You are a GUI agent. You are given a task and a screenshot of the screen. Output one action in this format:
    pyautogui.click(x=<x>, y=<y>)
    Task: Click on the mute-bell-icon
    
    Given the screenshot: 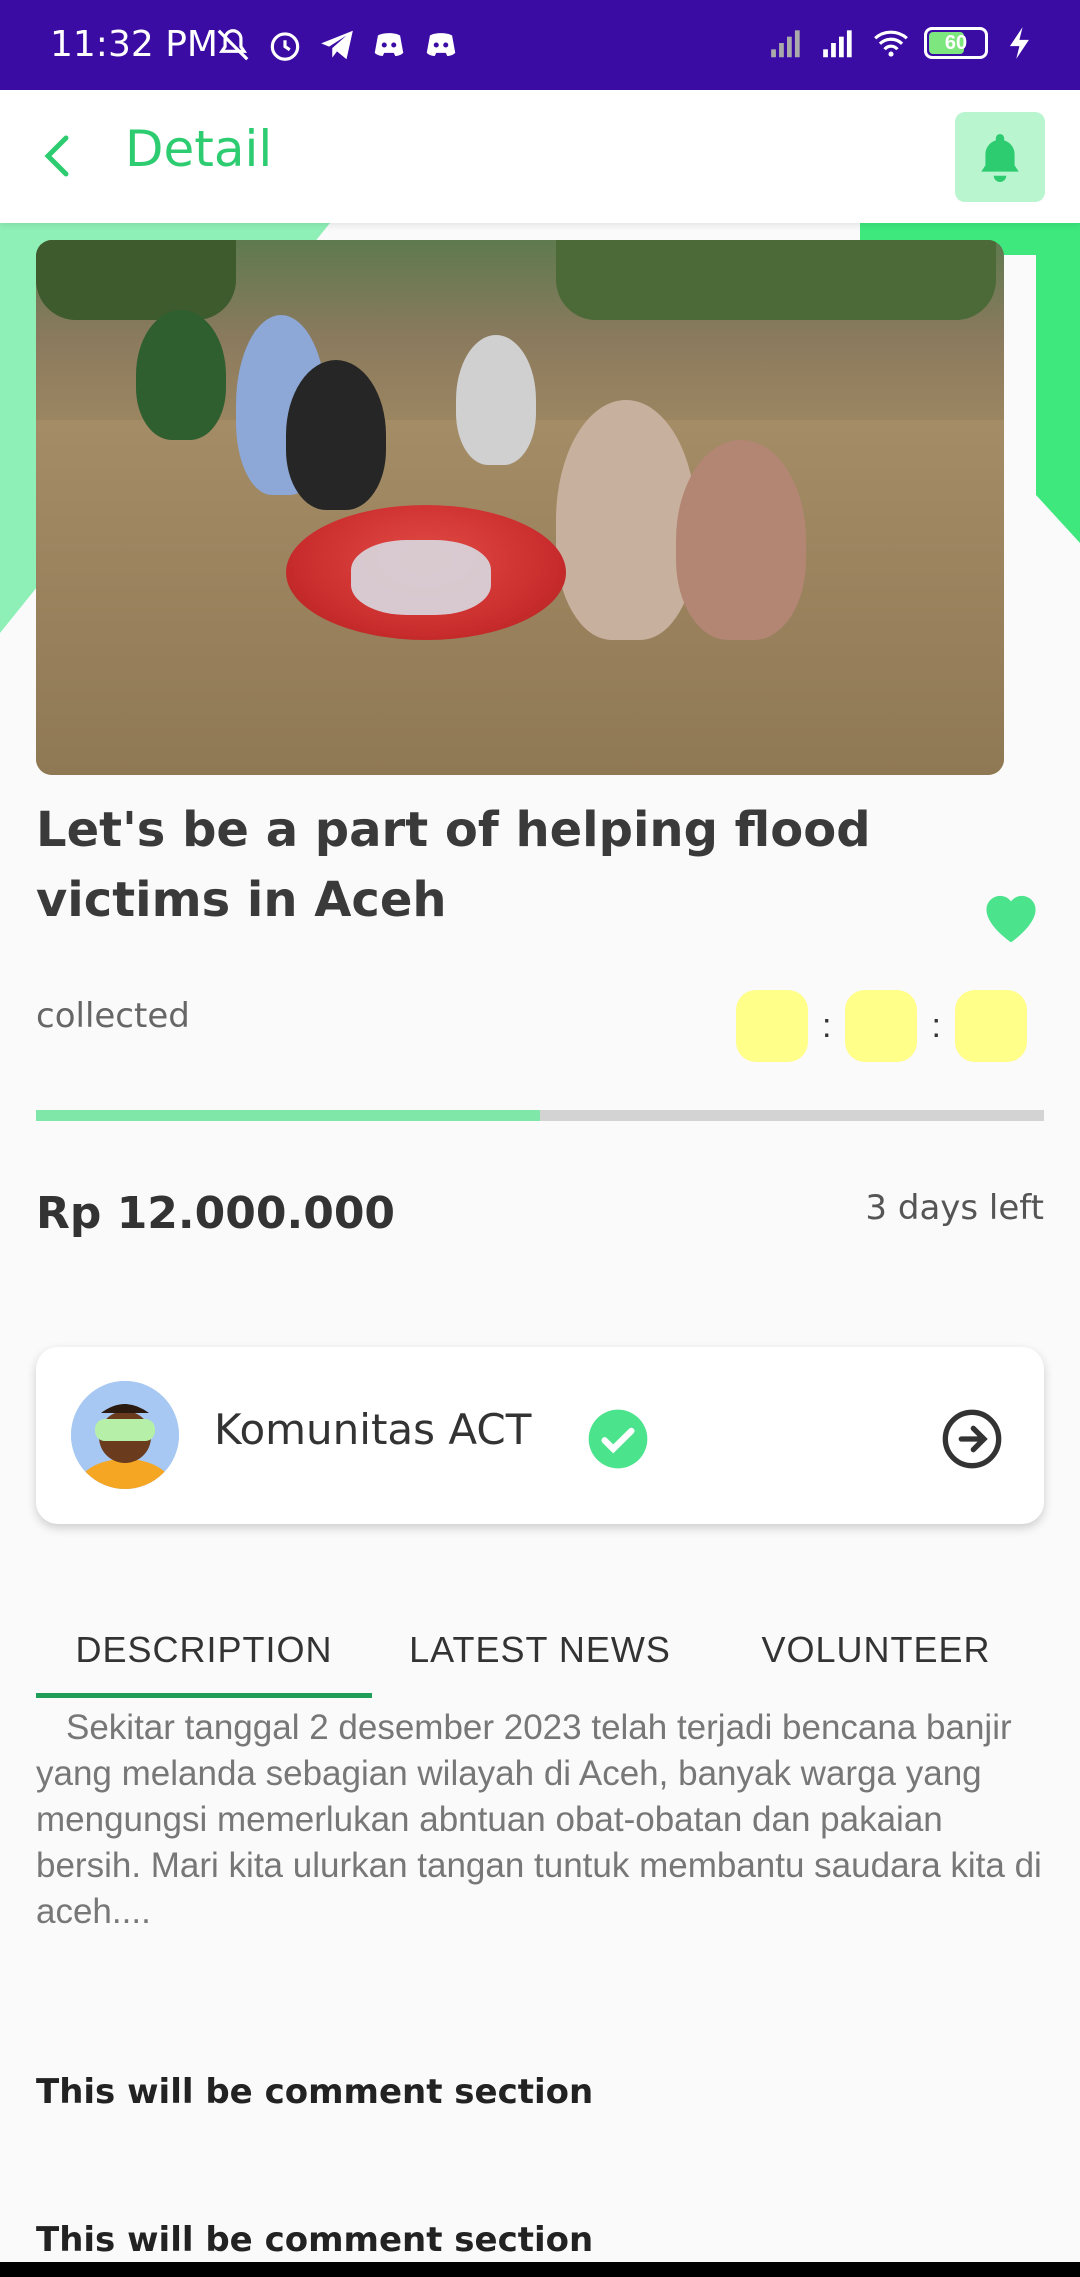 What is the action you would take?
    pyautogui.click(x=233, y=45)
    